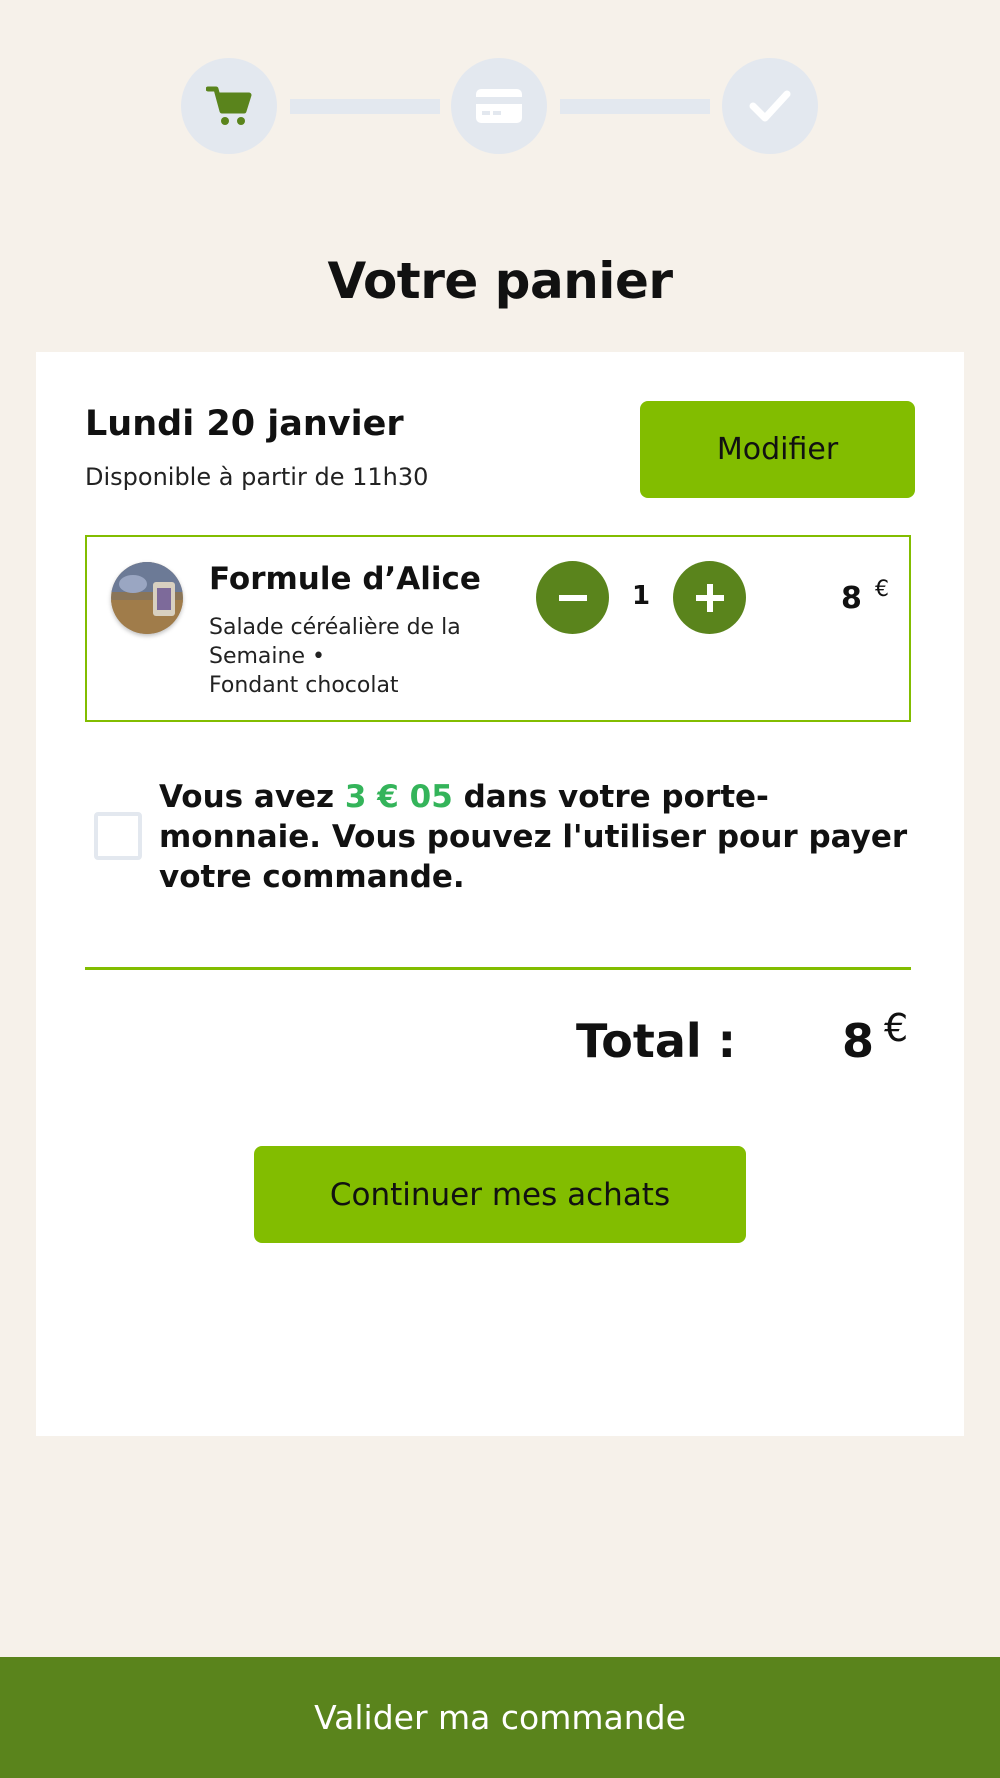 This screenshot has width=1000, height=1778. Describe the element at coordinates (777, 449) in the screenshot. I see `modify-button: Modifier` at that location.